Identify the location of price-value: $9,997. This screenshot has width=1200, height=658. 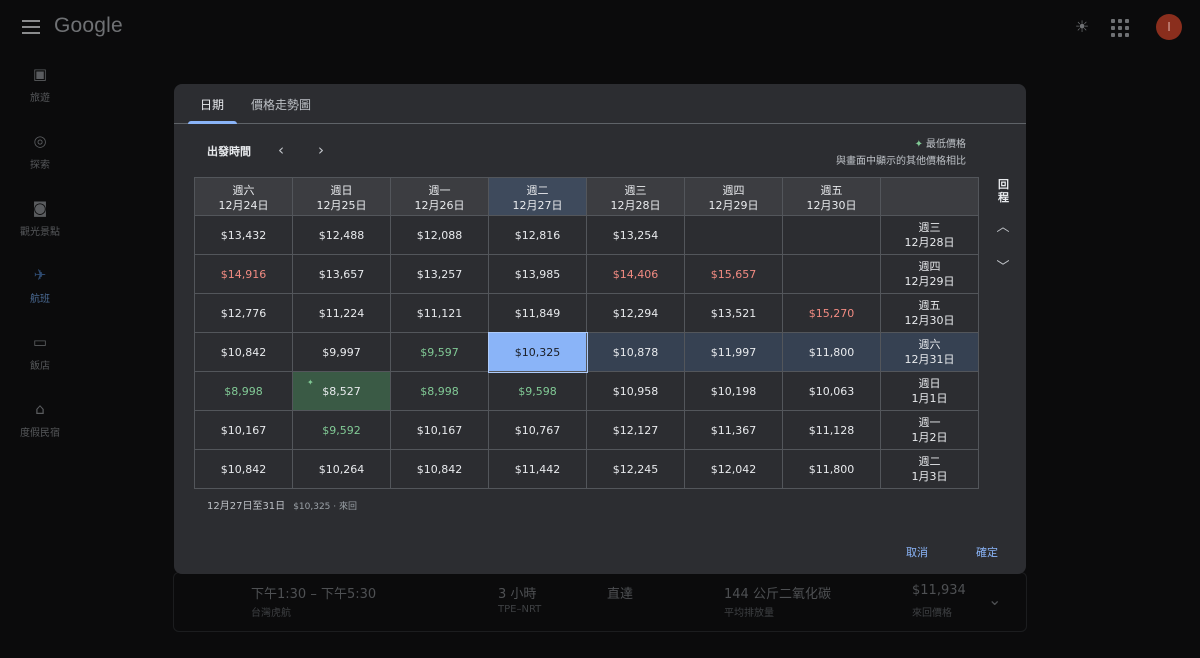
(341, 352).